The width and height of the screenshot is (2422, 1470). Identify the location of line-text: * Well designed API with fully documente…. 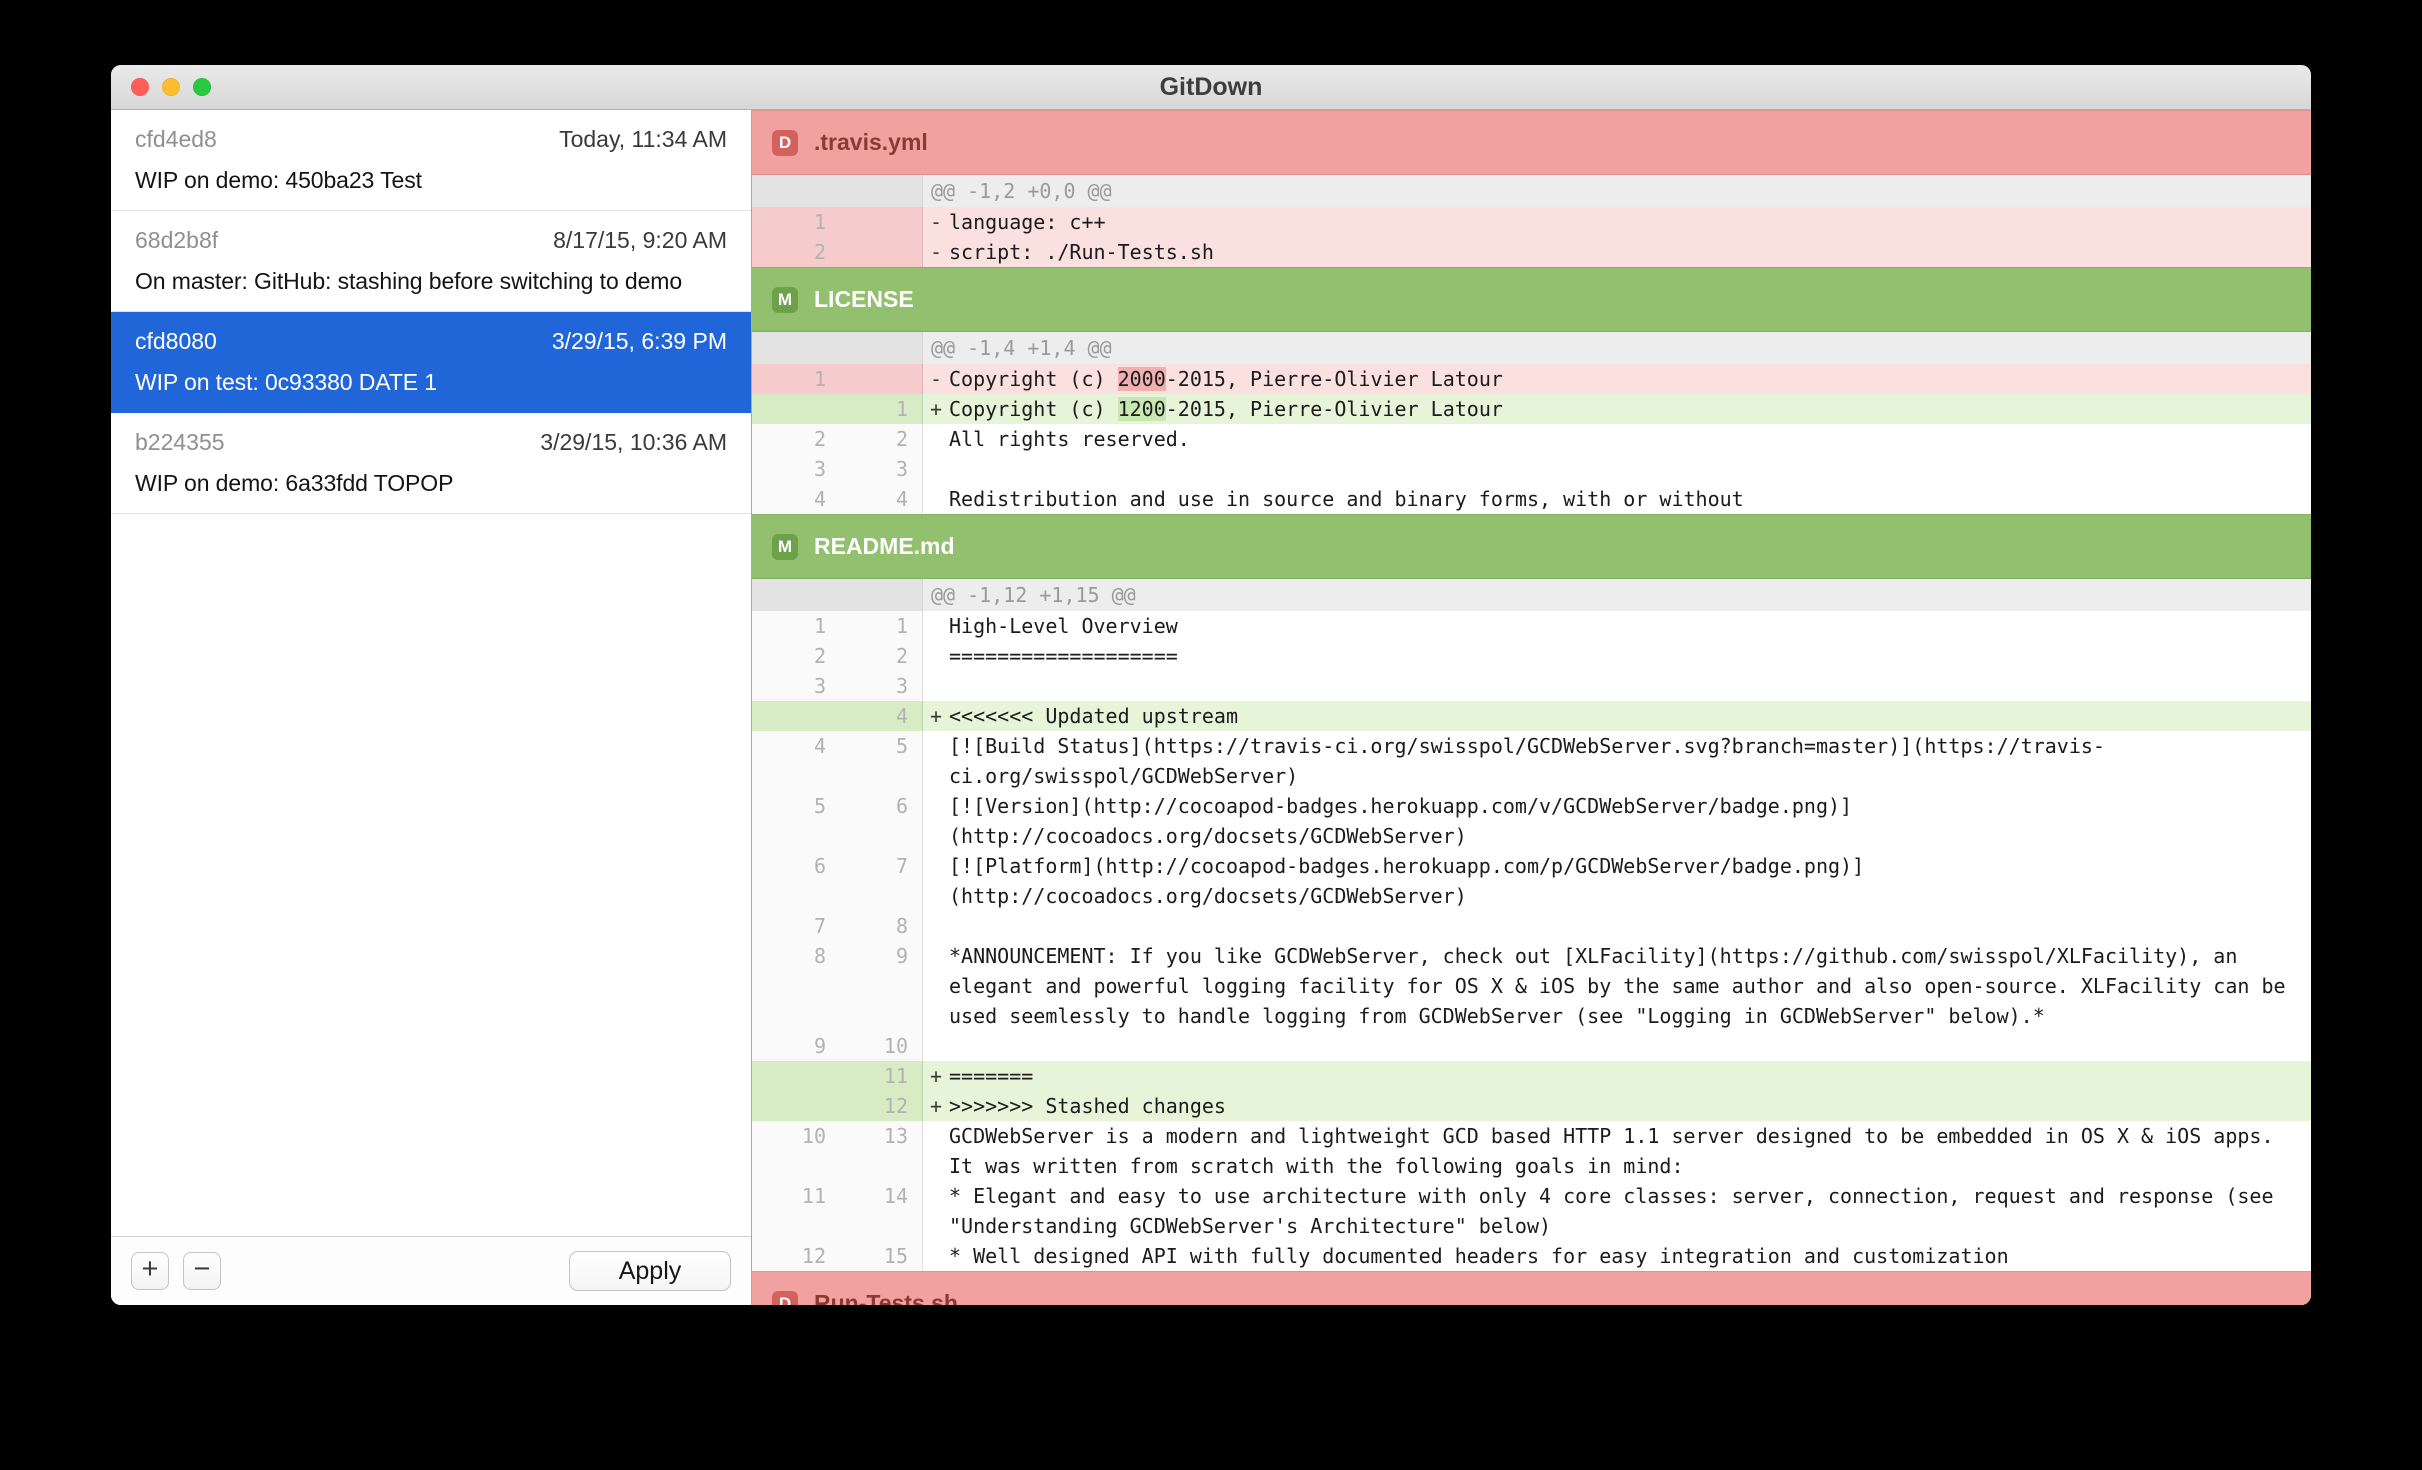
(1479, 1256).